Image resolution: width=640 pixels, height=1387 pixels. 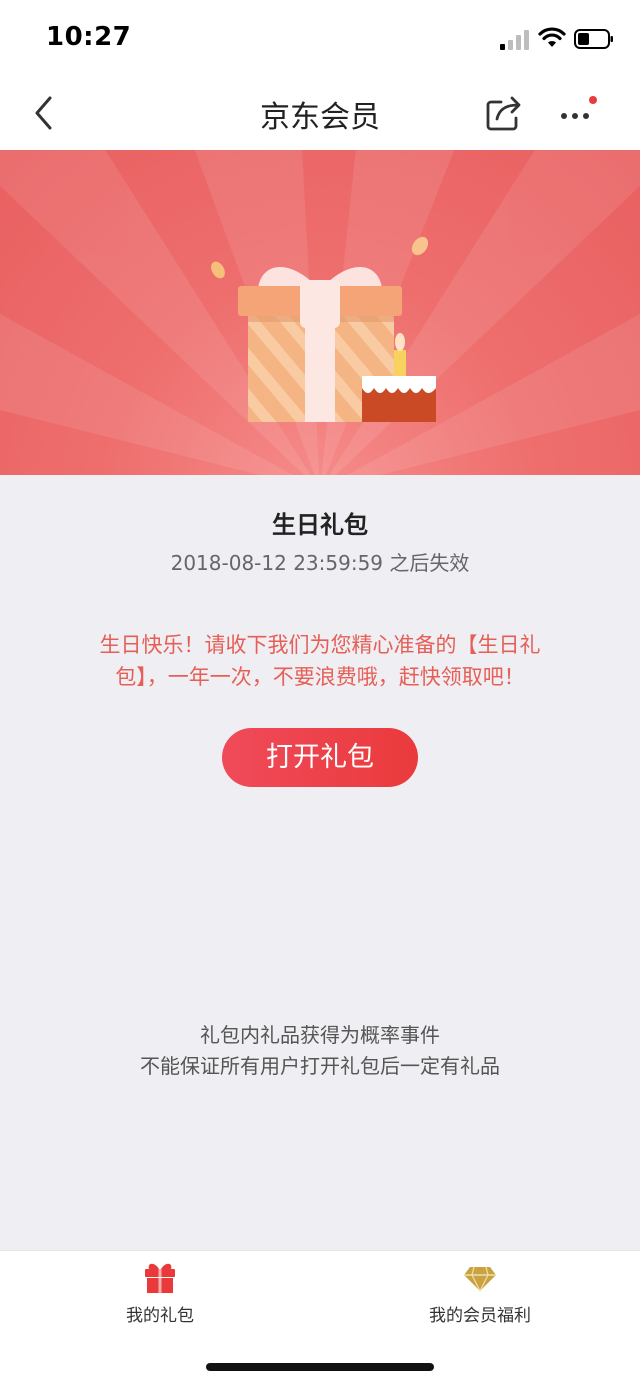 What do you see at coordinates (552, 37) in the screenshot?
I see `wifi-icon` at bounding box center [552, 37].